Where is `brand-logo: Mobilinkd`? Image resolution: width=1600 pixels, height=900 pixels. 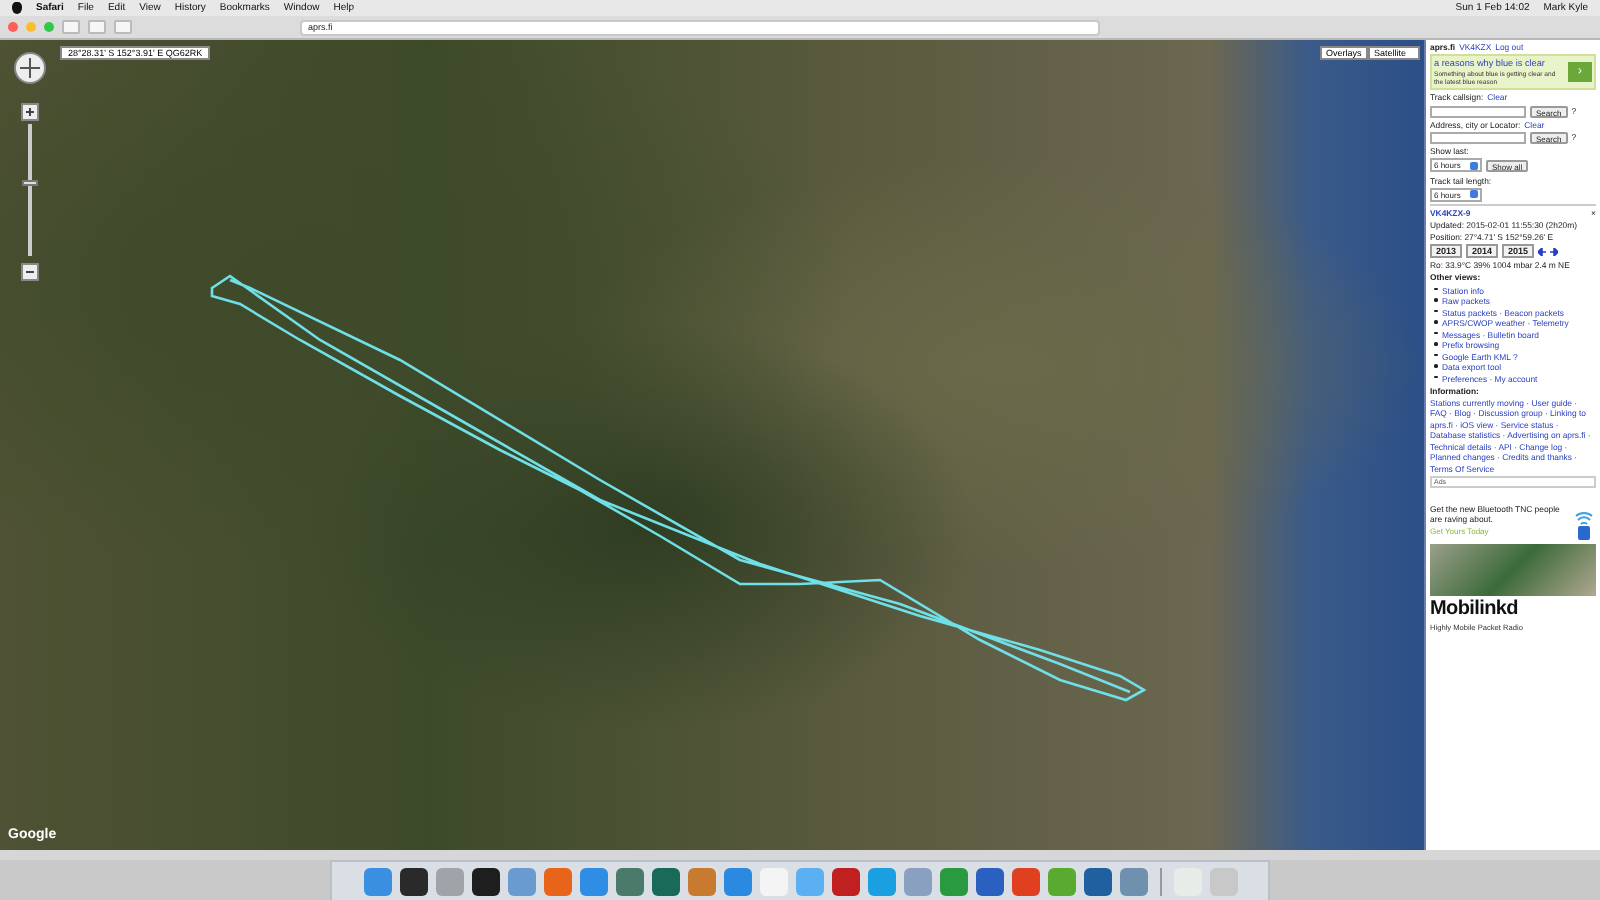
brand-logo: Mobilinkd is located at coordinates (1475, 609).